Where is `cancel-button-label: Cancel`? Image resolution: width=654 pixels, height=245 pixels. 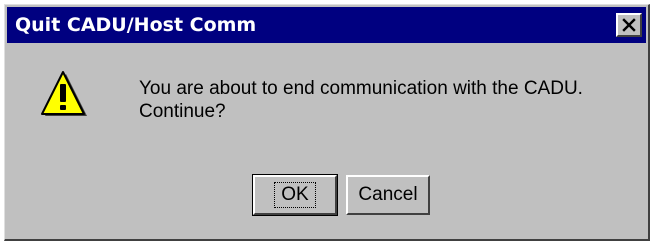
cancel-button-label: Cancel is located at coordinates (388, 194).